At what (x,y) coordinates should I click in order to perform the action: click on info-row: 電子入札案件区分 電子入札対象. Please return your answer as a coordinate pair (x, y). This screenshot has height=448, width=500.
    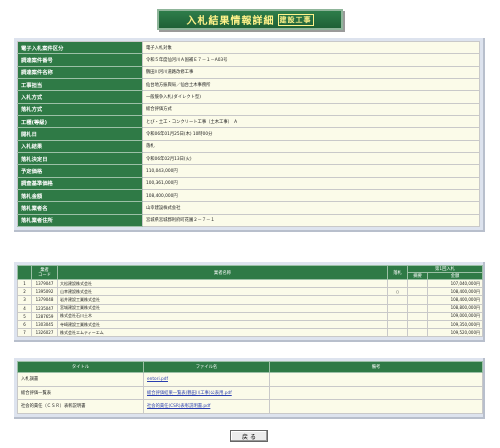
    Looking at the image, I should click on (248, 47).